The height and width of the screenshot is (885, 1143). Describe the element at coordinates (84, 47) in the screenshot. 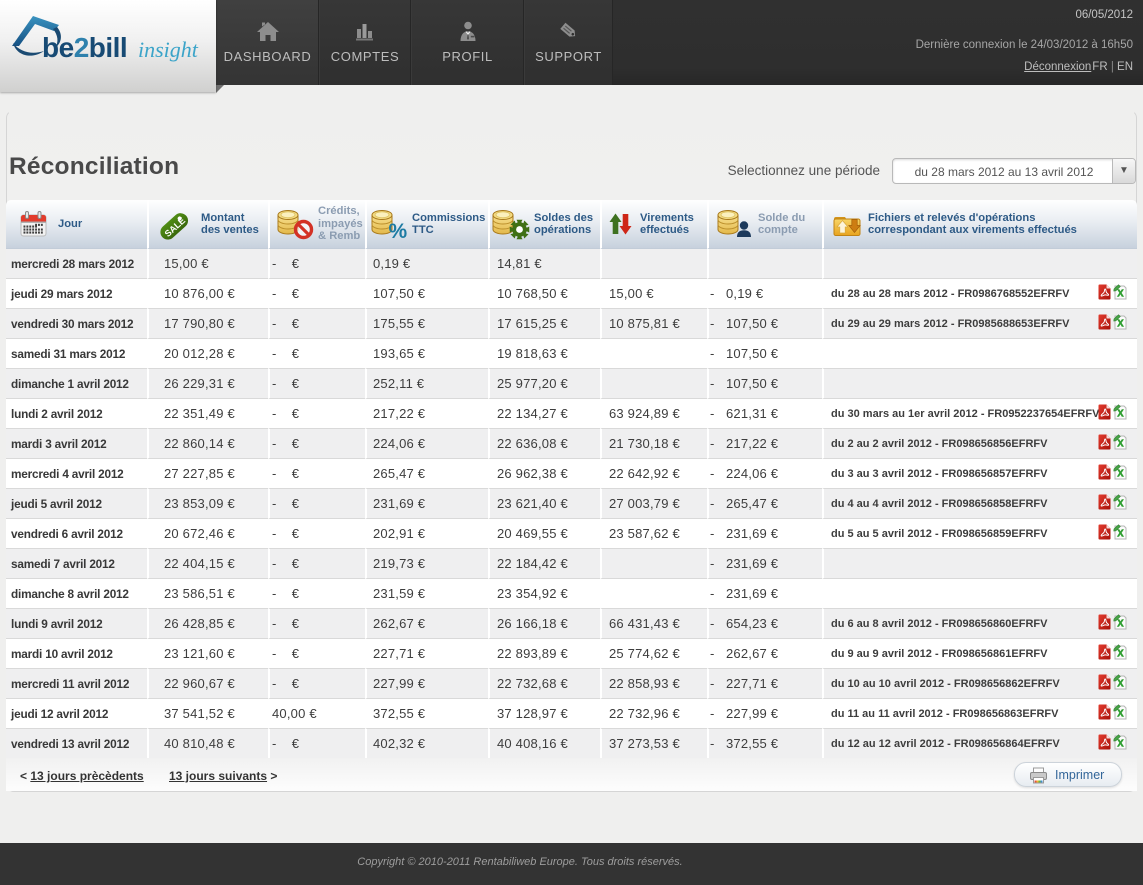

I see `svg-text: be2bill` at that location.